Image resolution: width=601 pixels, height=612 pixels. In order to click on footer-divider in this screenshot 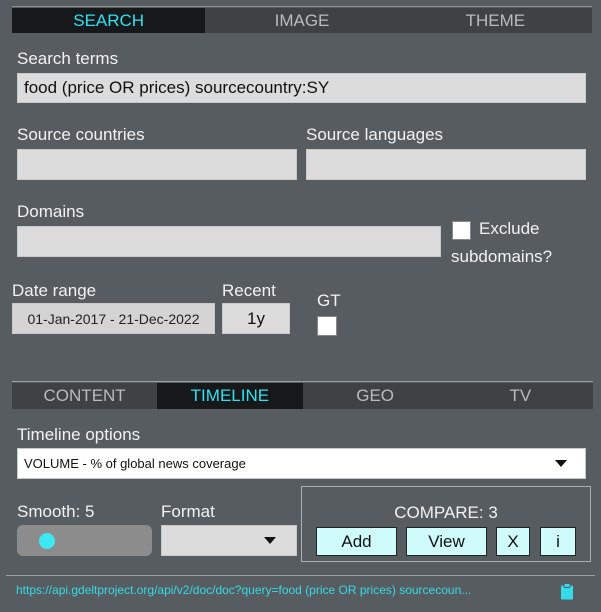, I will do `click(300, 575)`.